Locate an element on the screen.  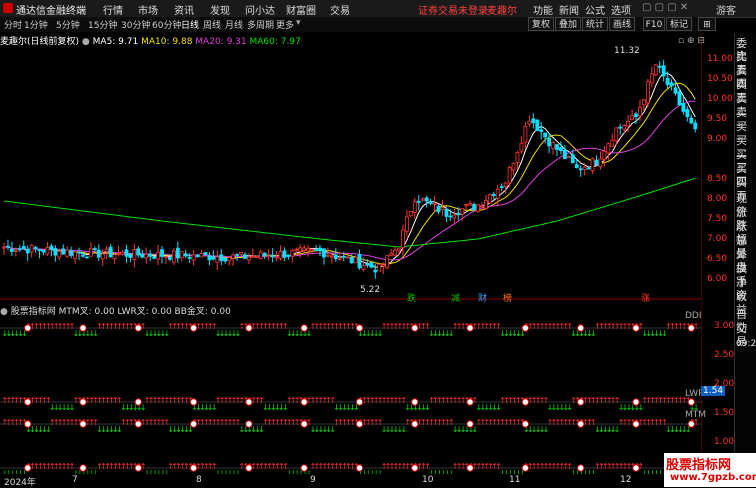
period-more: 更多 is located at coordinates (285, 24).